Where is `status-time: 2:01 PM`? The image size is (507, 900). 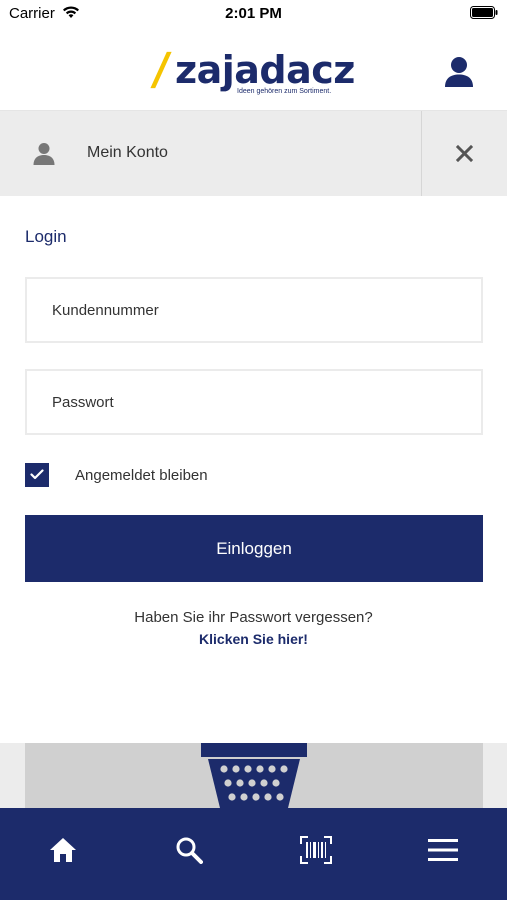
status-time: 2:01 PM is located at coordinates (253, 13).